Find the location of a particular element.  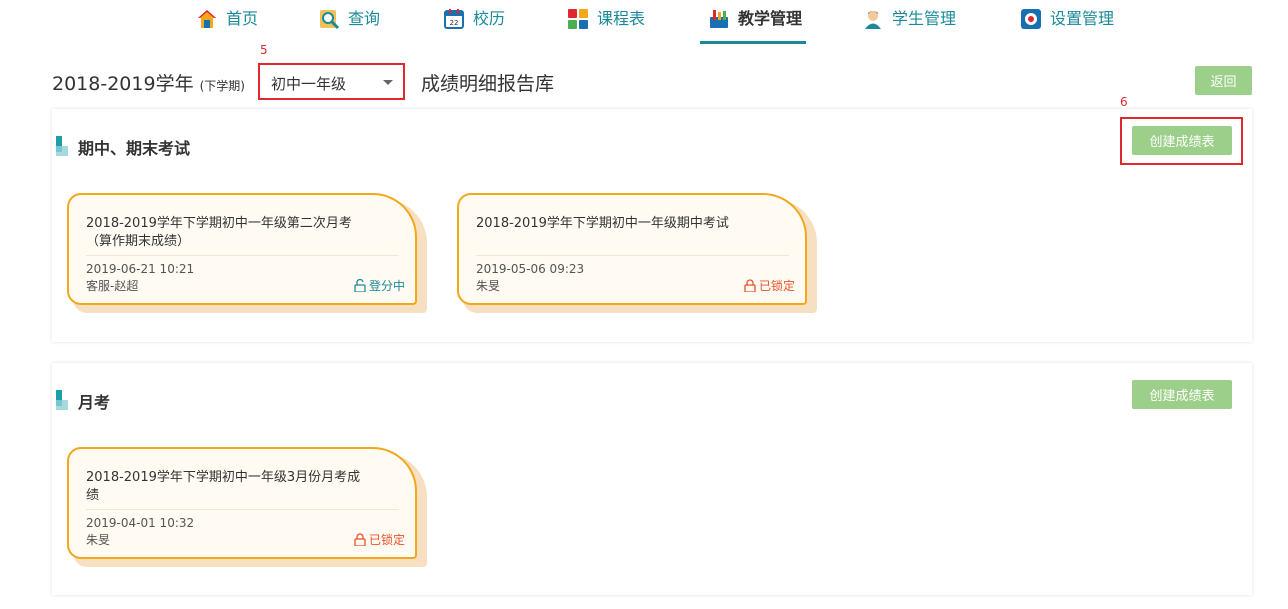

calendar-icon: 22 is located at coordinates (454, 19).